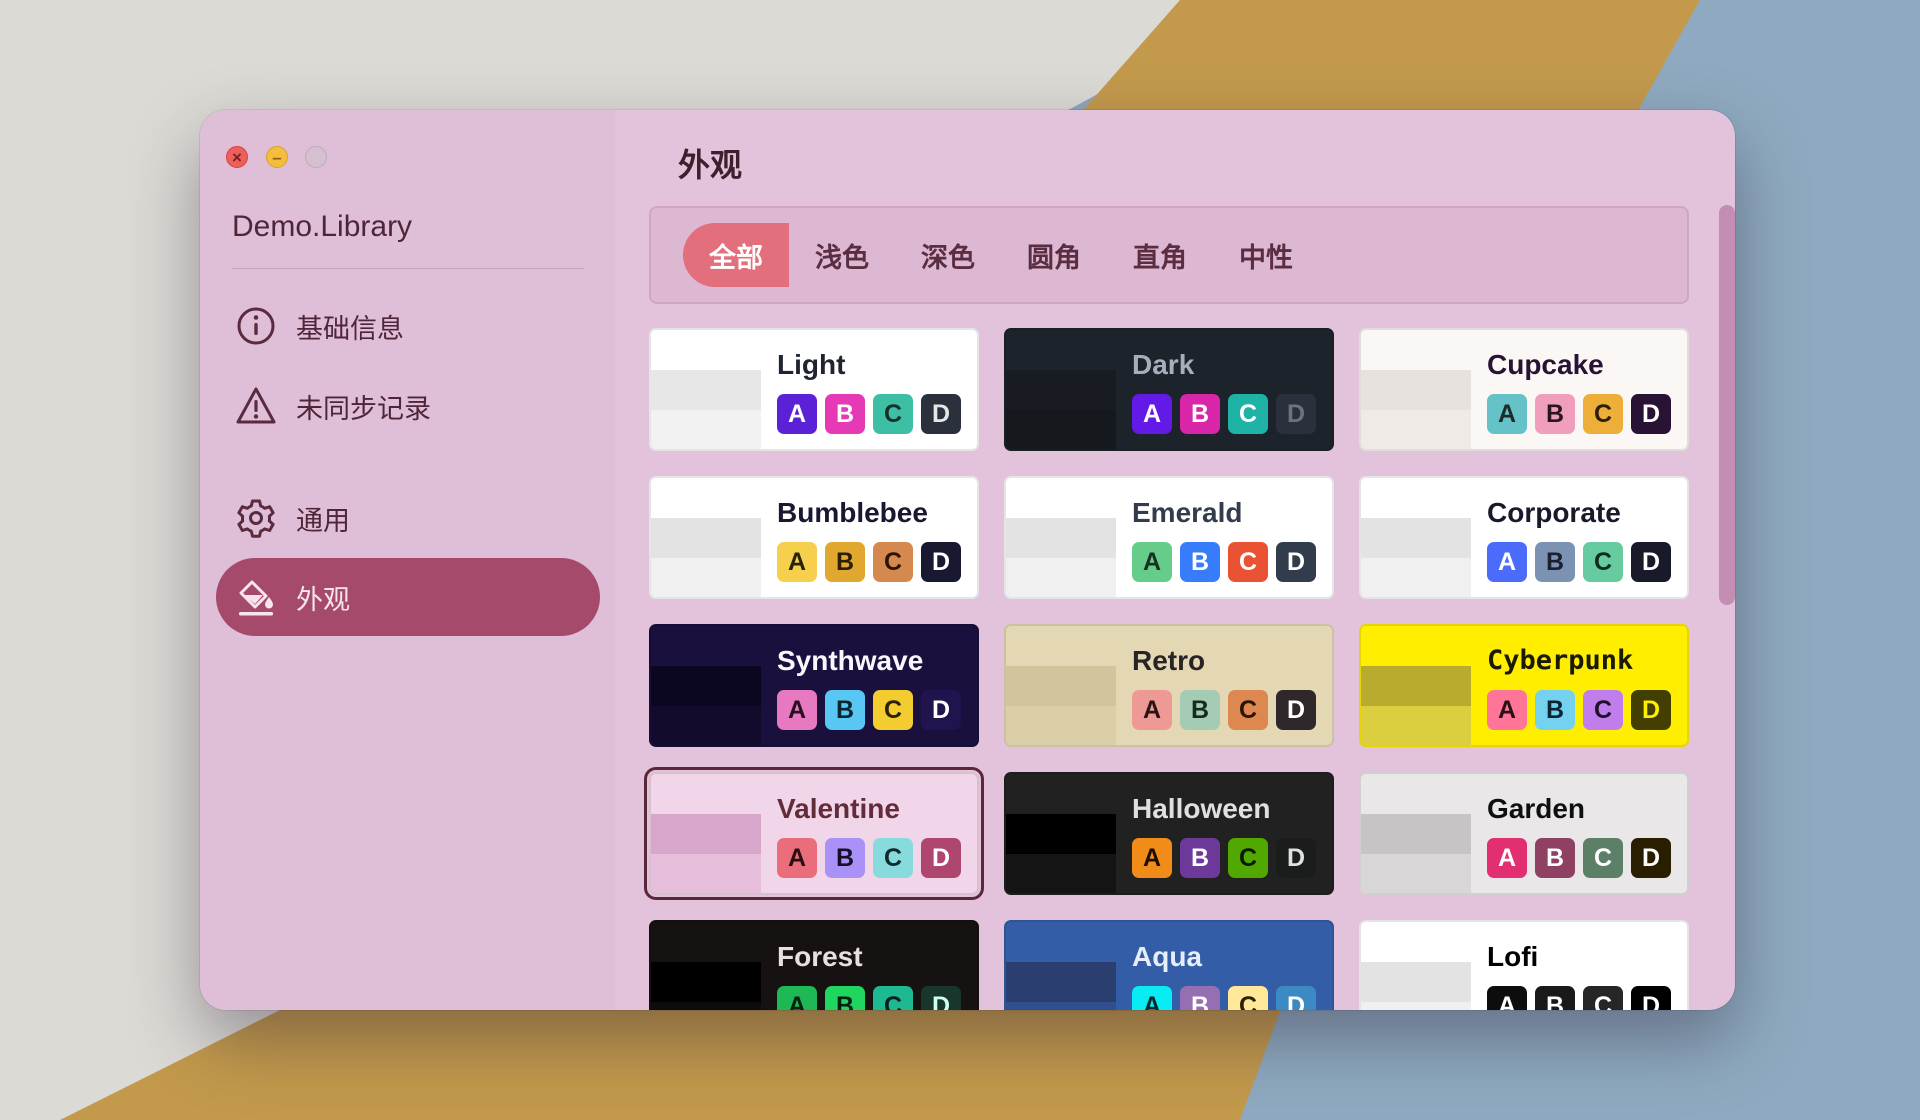 Image resolution: width=1920 pixels, height=1120 pixels. Describe the element at coordinates (408, 326) in the screenshot. I see `sidebar-item-basic-info: 基础信息` at that location.